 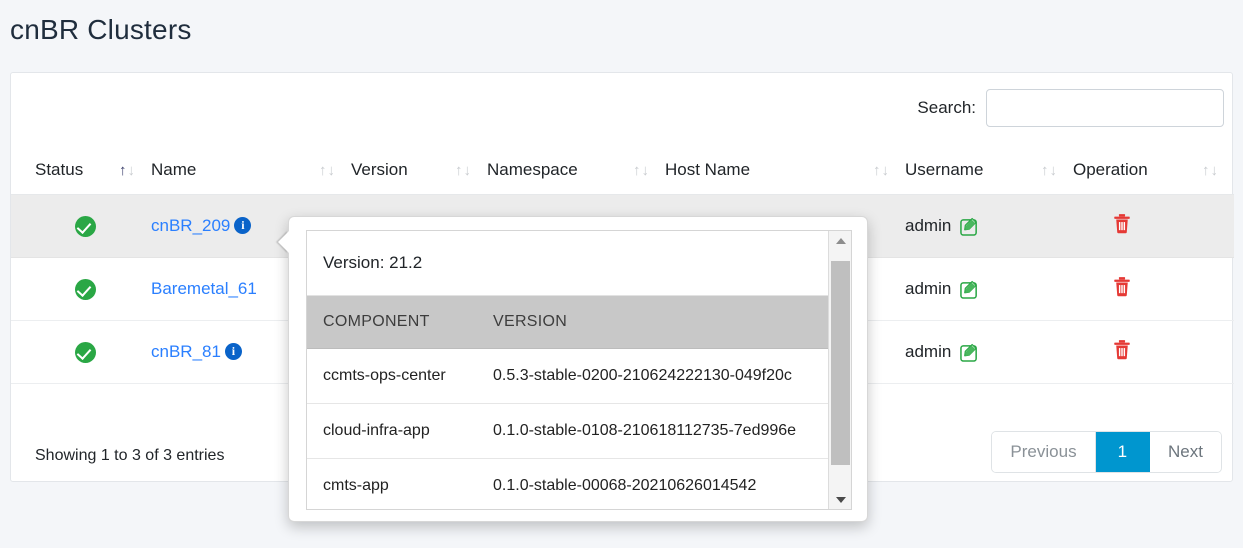 What do you see at coordinates (946, 107) in the screenshot?
I see `search-label: Search:` at bounding box center [946, 107].